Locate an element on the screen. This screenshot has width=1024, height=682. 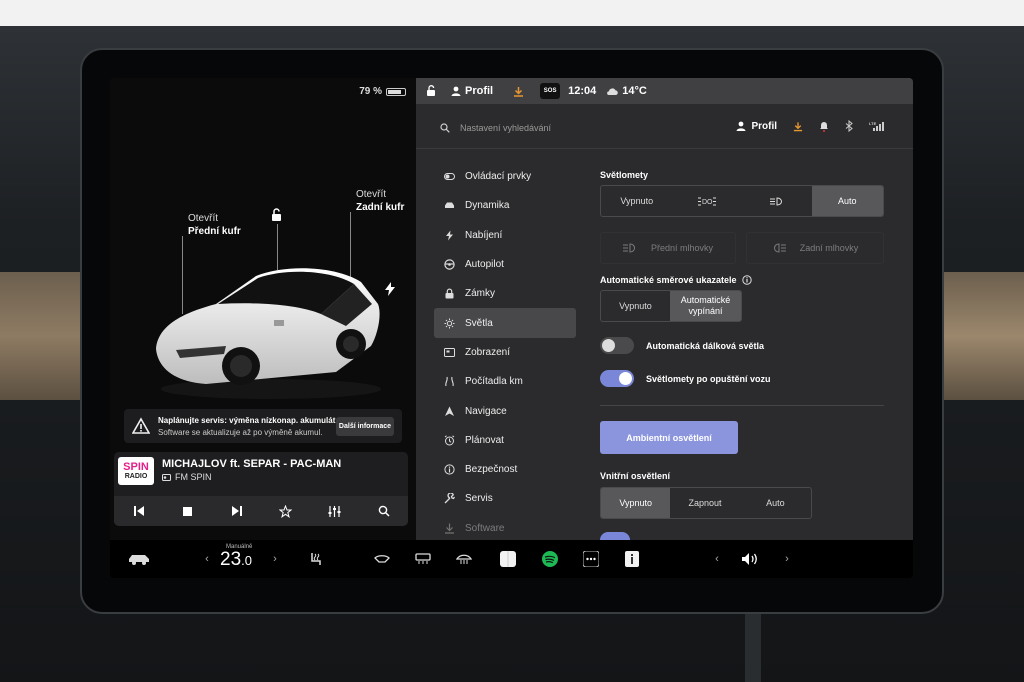
stop-button is located at coordinates (188, 511).